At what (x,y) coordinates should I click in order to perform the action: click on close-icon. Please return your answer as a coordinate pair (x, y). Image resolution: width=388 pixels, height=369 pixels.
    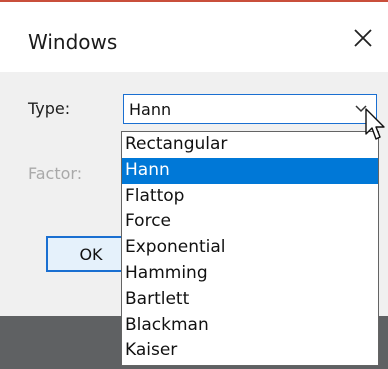
    Looking at the image, I should click on (363, 38).